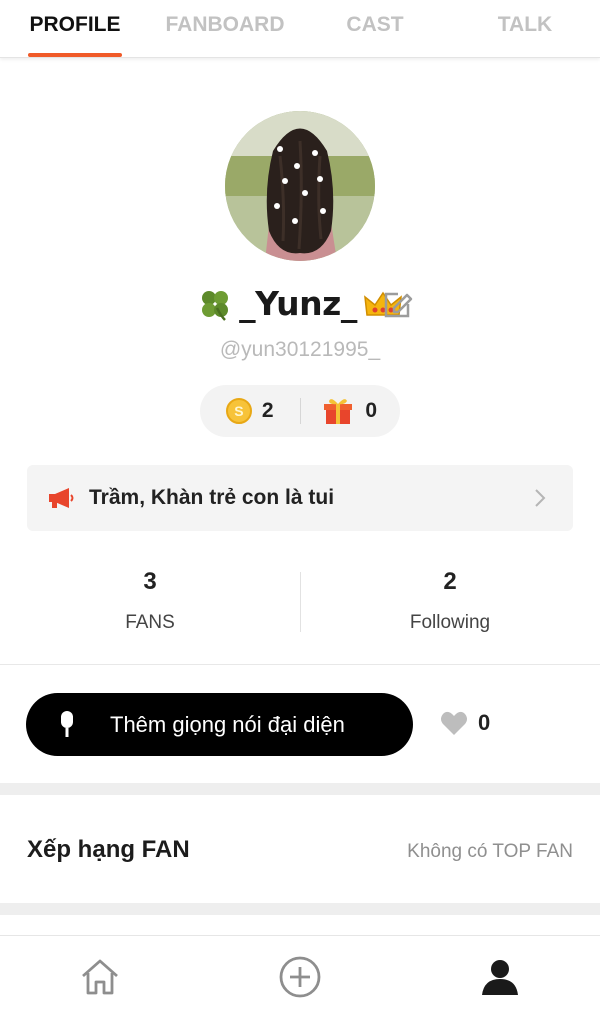 The width and height of the screenshot is (600, 1018). Describe the element at coordinates (61, 498) in the screenshot. I see `megaphone-icon` at that location.